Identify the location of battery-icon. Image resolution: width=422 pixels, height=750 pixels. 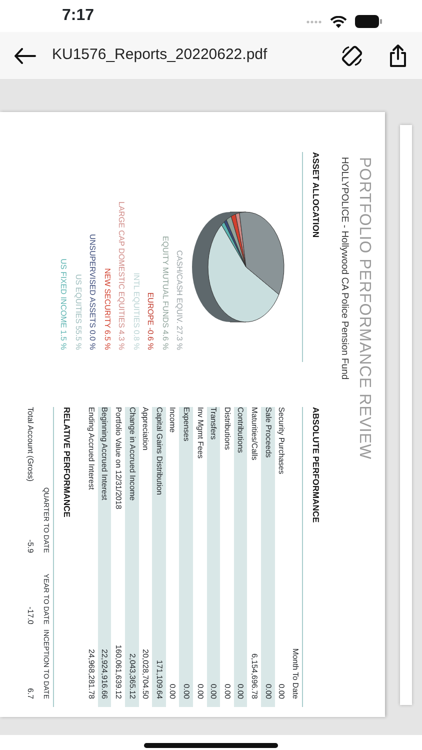
(368, 21).